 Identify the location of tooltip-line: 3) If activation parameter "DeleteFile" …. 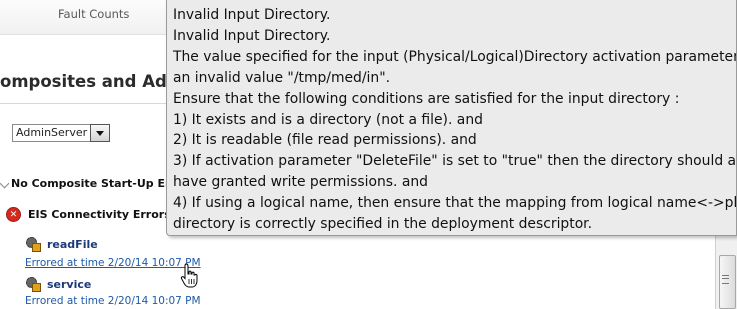
(455, 161).